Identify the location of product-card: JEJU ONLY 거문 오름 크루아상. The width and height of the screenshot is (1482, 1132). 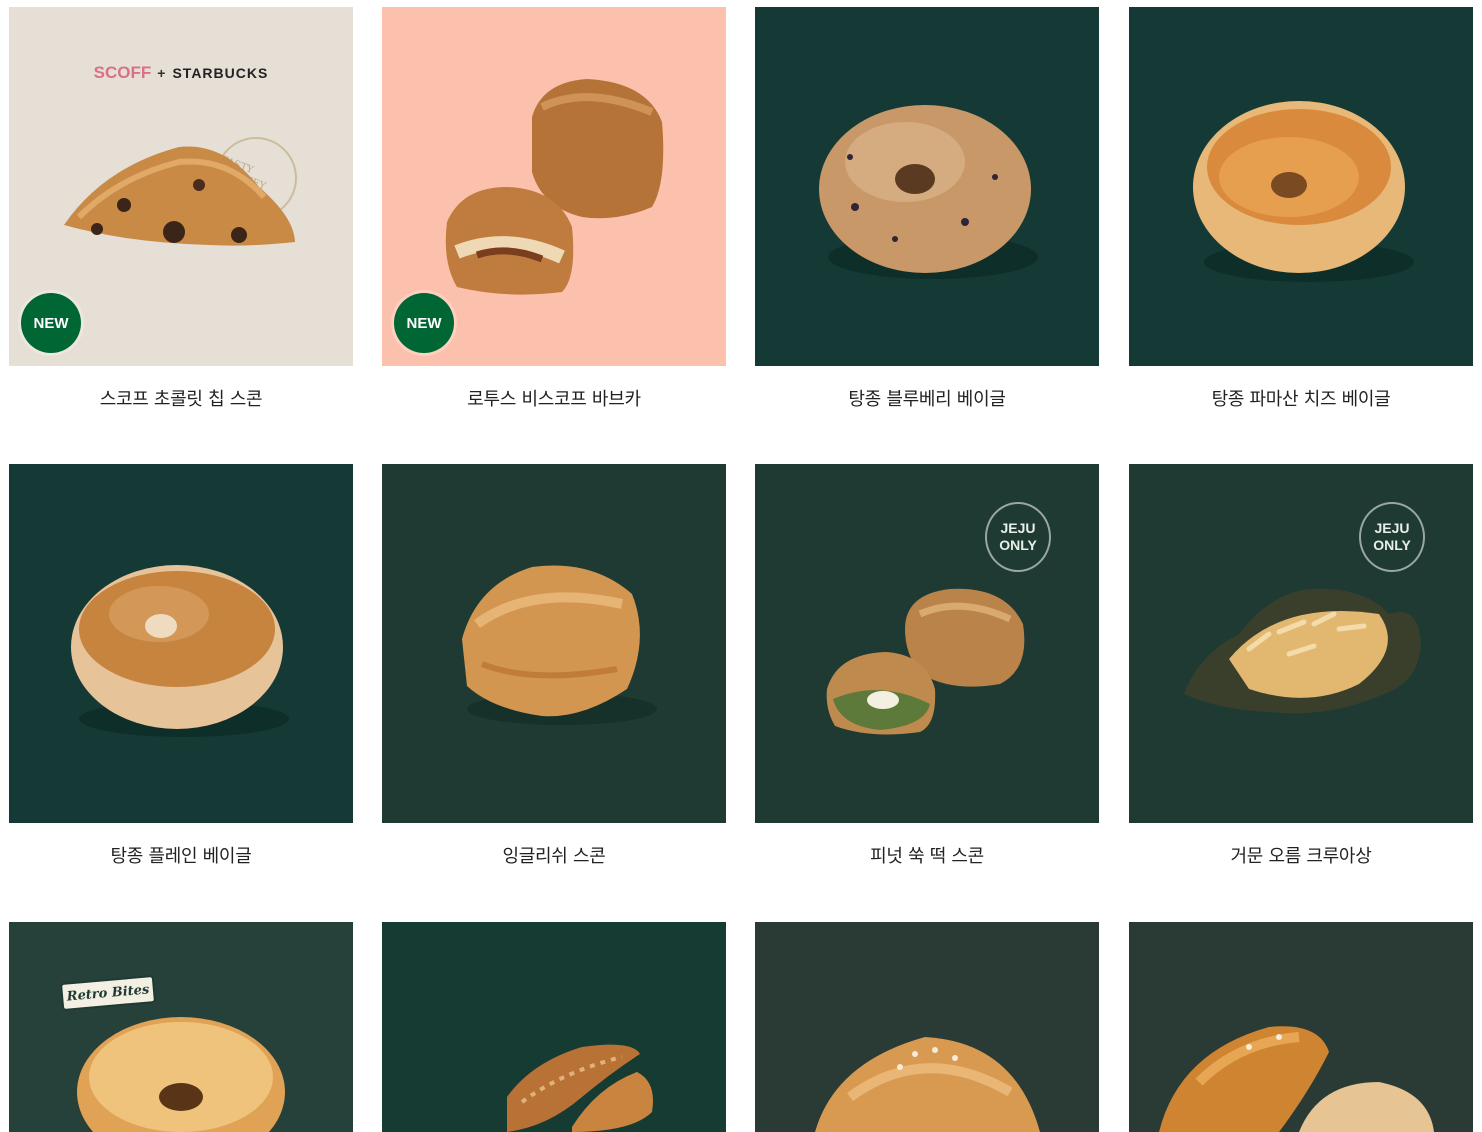
(1301, 665).